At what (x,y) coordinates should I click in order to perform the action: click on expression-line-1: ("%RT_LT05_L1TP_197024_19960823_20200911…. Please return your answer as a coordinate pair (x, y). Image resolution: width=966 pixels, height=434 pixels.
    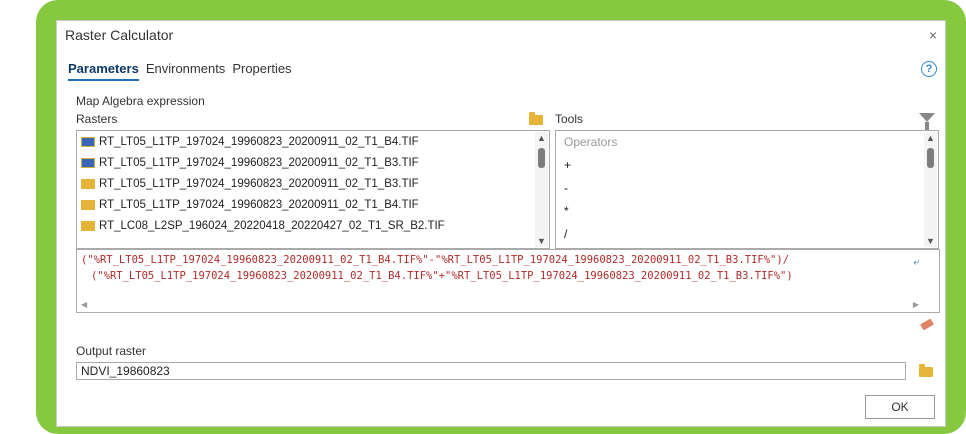
    Looking at the image, I should click on (435, 260).